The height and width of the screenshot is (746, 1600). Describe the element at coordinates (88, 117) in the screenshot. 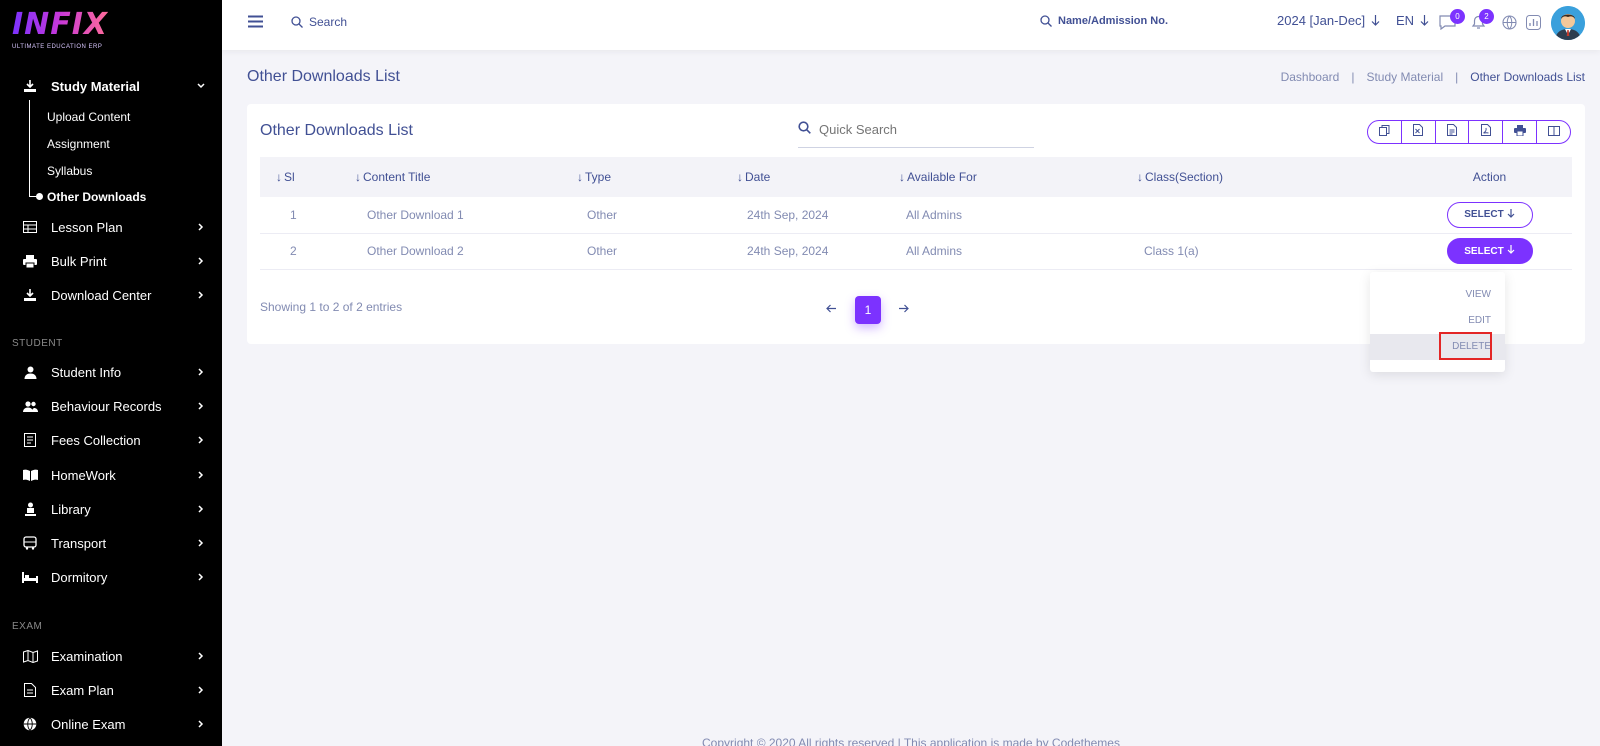

I see `sidebar-subitem-upload-content: Upload Content` at that location.